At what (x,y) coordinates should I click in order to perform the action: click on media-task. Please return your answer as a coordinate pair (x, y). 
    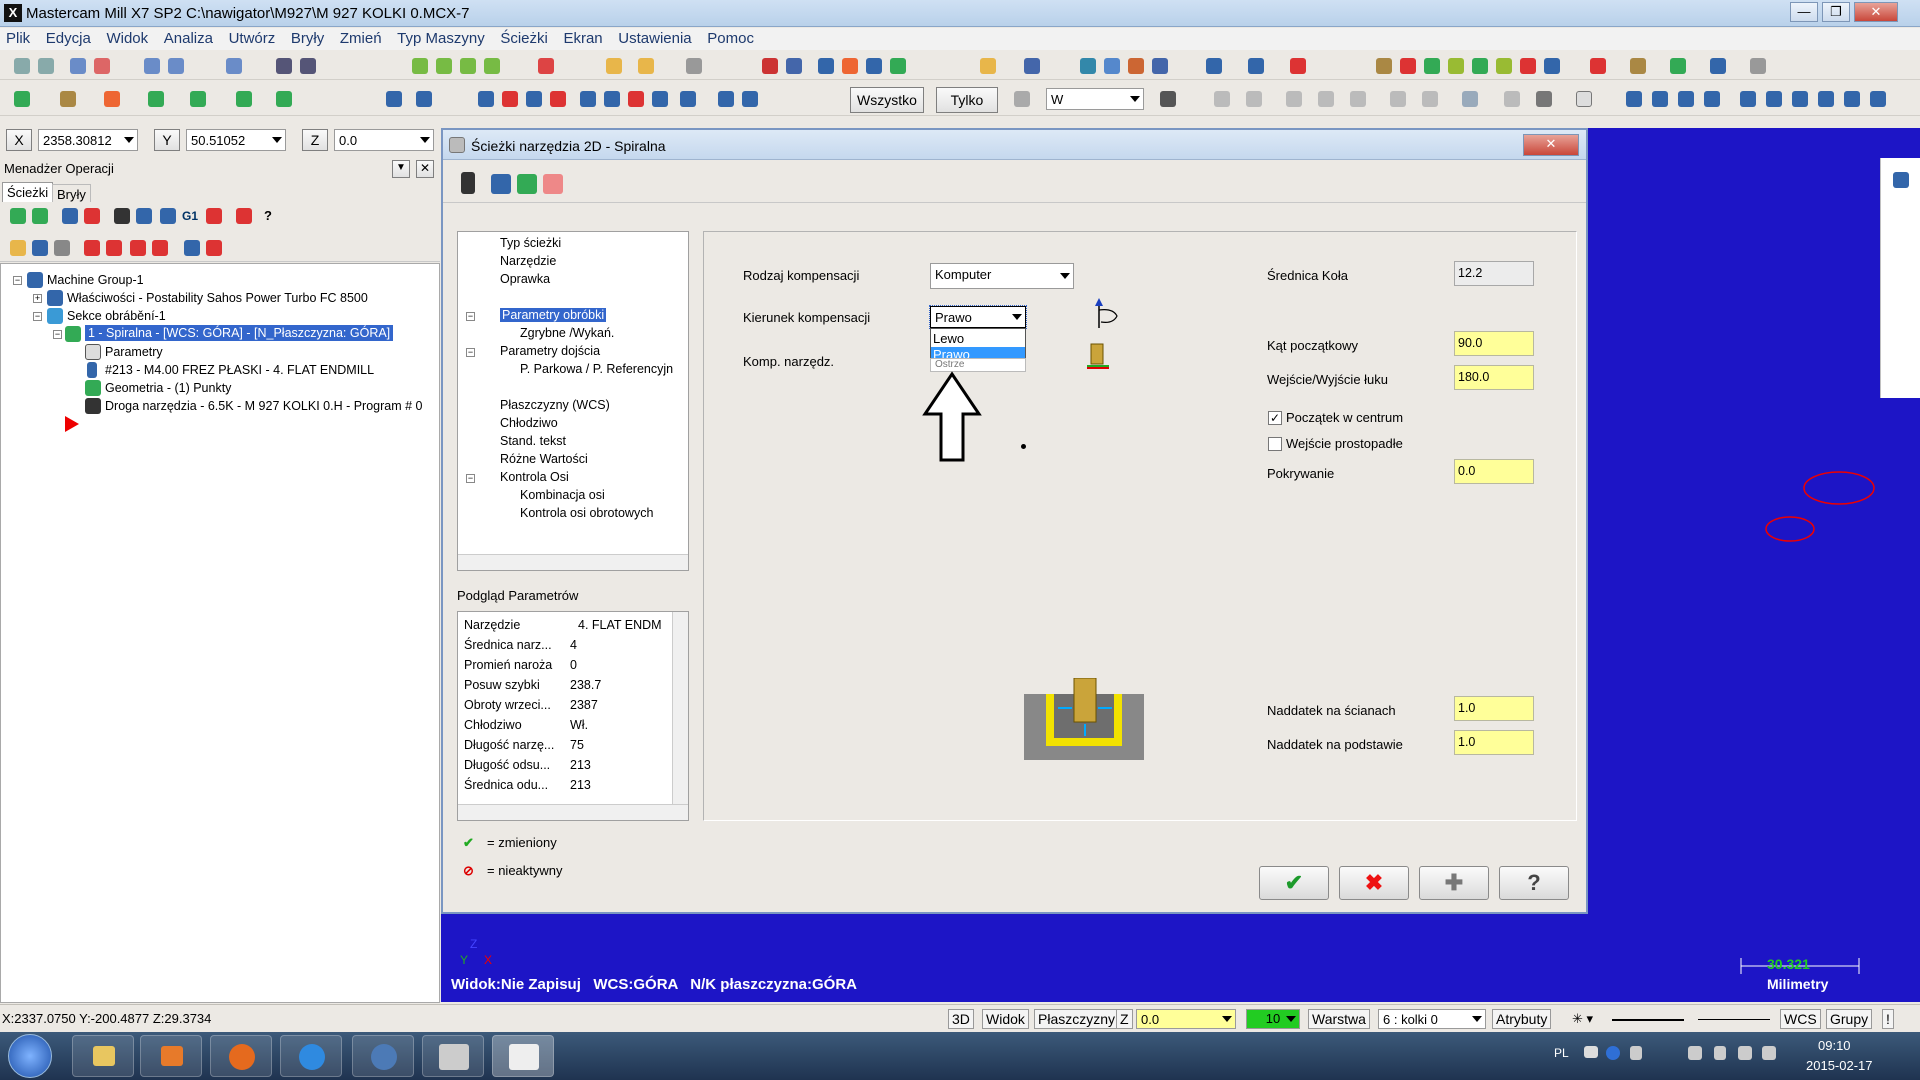
    Looking at the image, I should click on (171, 1056).